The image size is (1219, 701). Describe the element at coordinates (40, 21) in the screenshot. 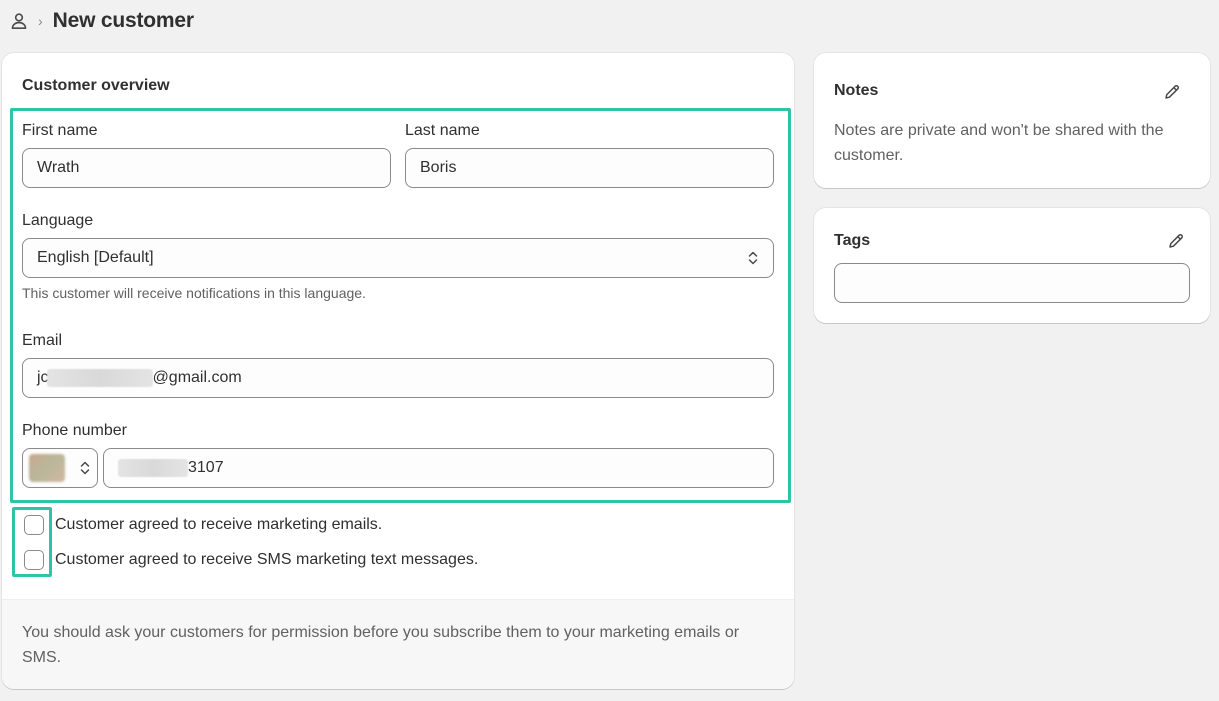

I see `breadcrumb-chevron-icon: ›` at that location.